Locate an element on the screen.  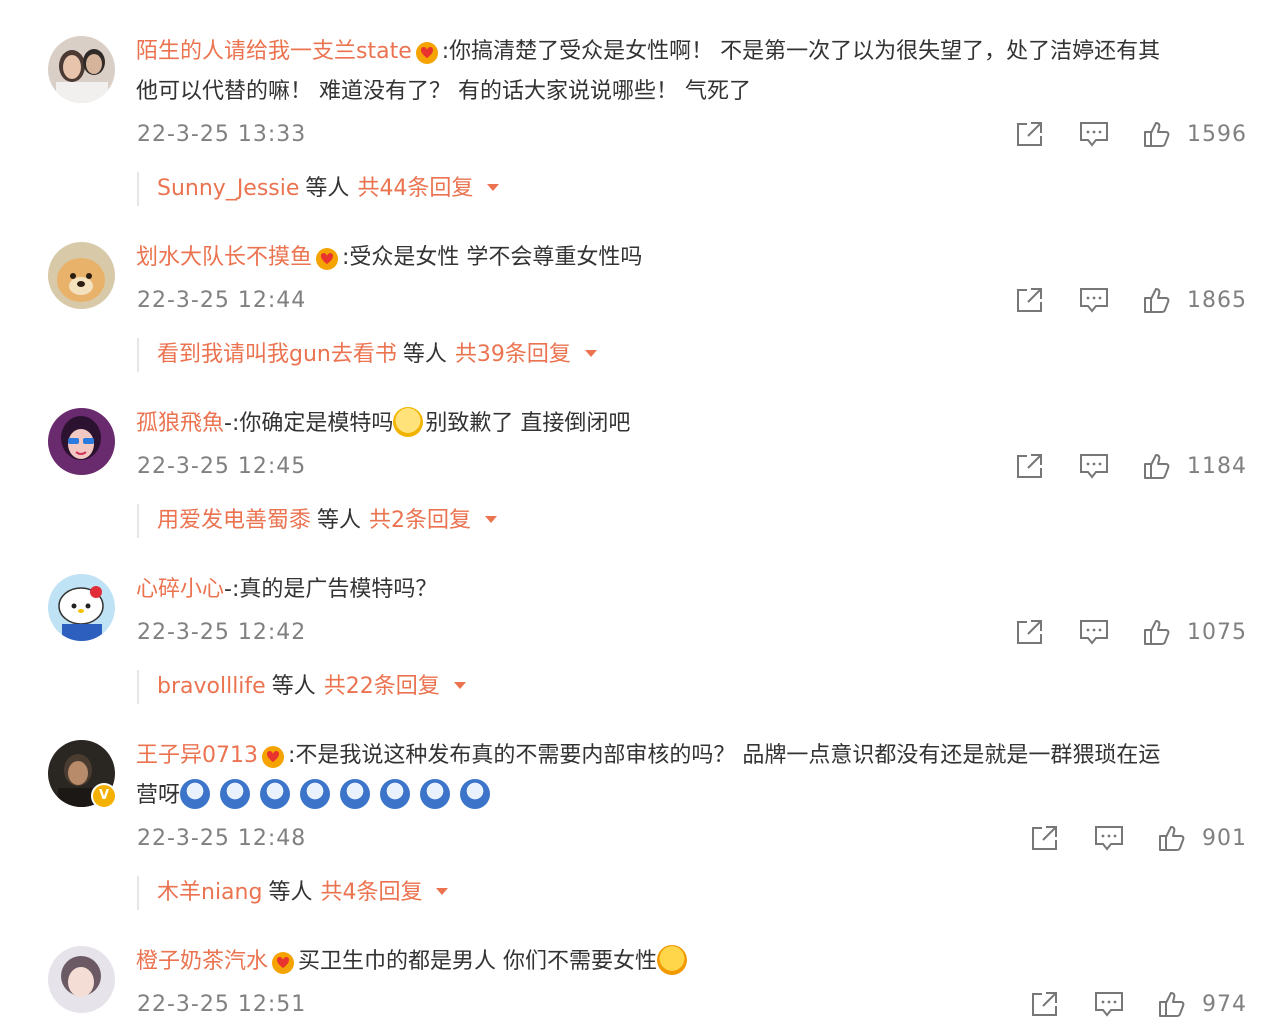
rainbow-emoji-icon is located at coordinates (672, 960).